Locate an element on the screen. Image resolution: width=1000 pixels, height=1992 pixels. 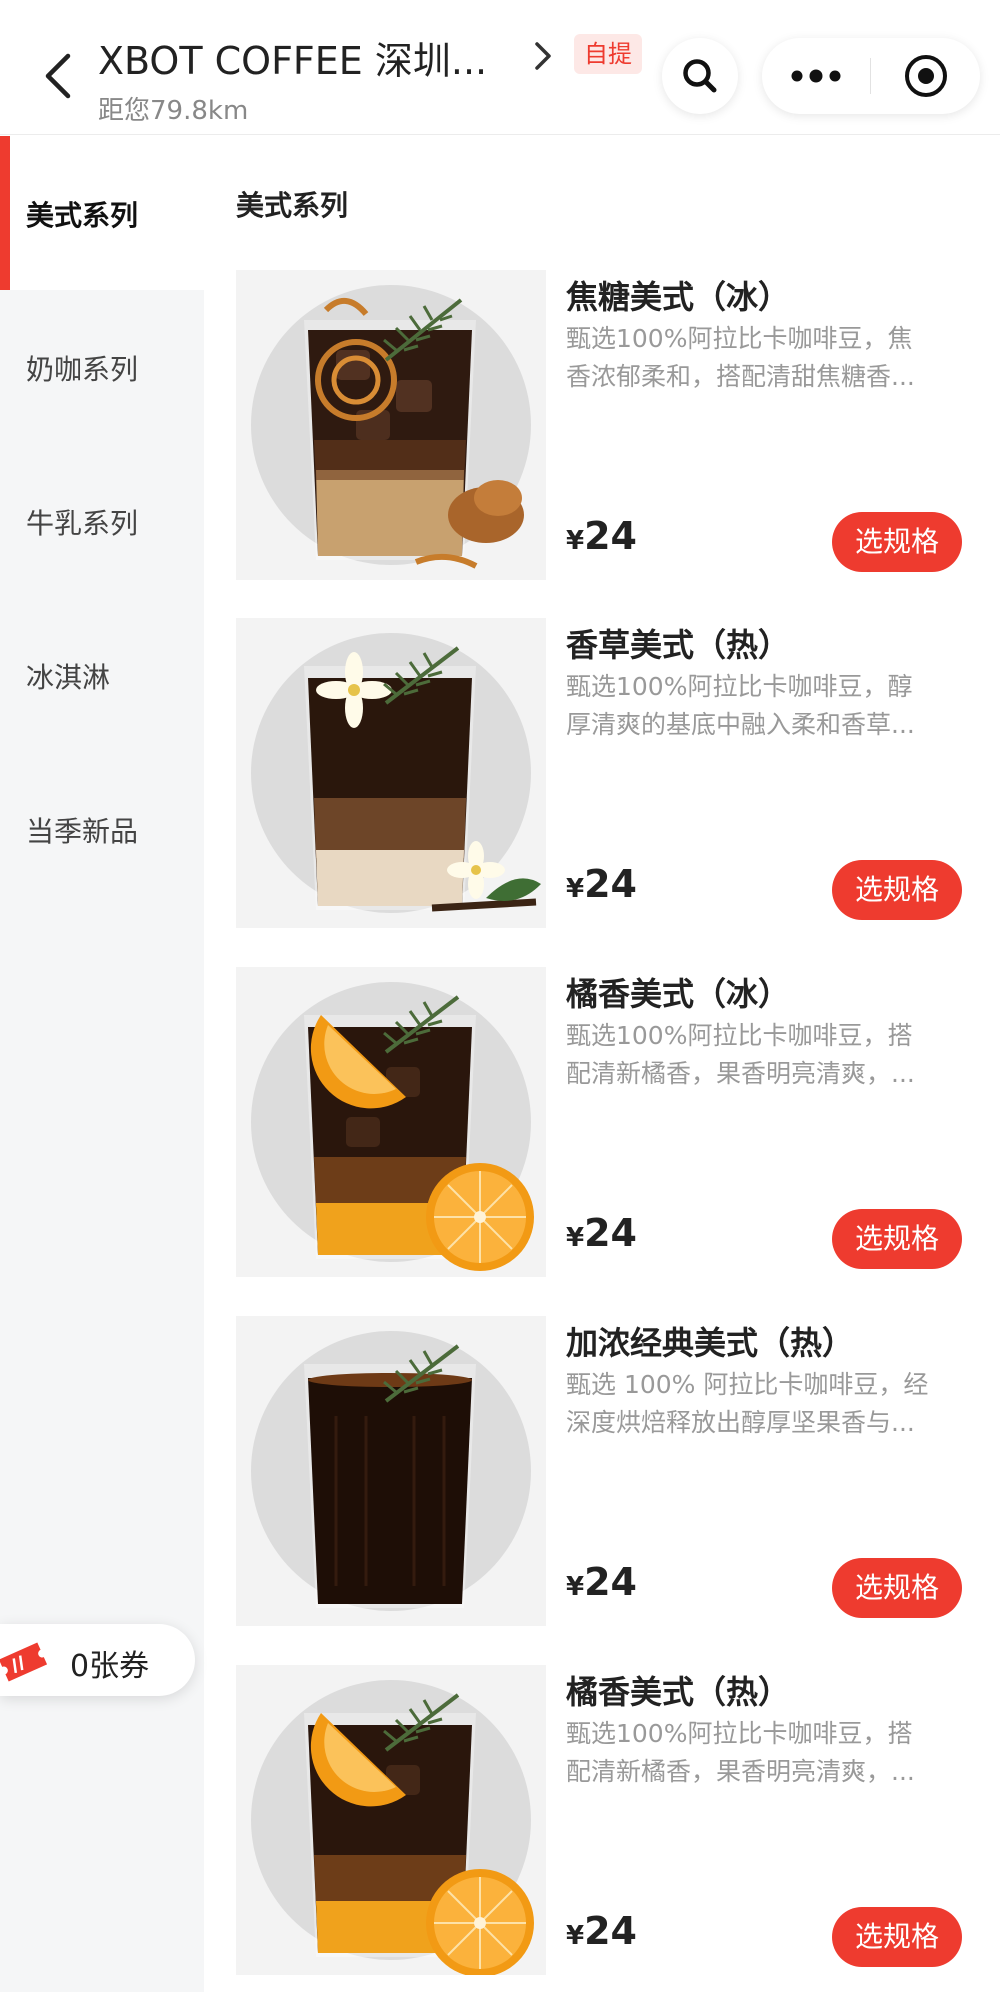
search-button is located at coordinates (700, 76).